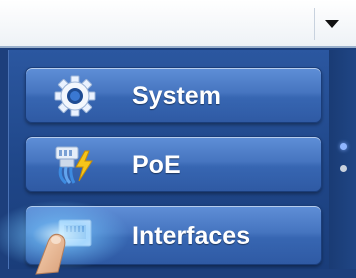 This screenshot has width=356, height=278. Describe the element at coordinates (75, 165) in the screenshot. I see `poe-plug-lightning-icon` at that location.